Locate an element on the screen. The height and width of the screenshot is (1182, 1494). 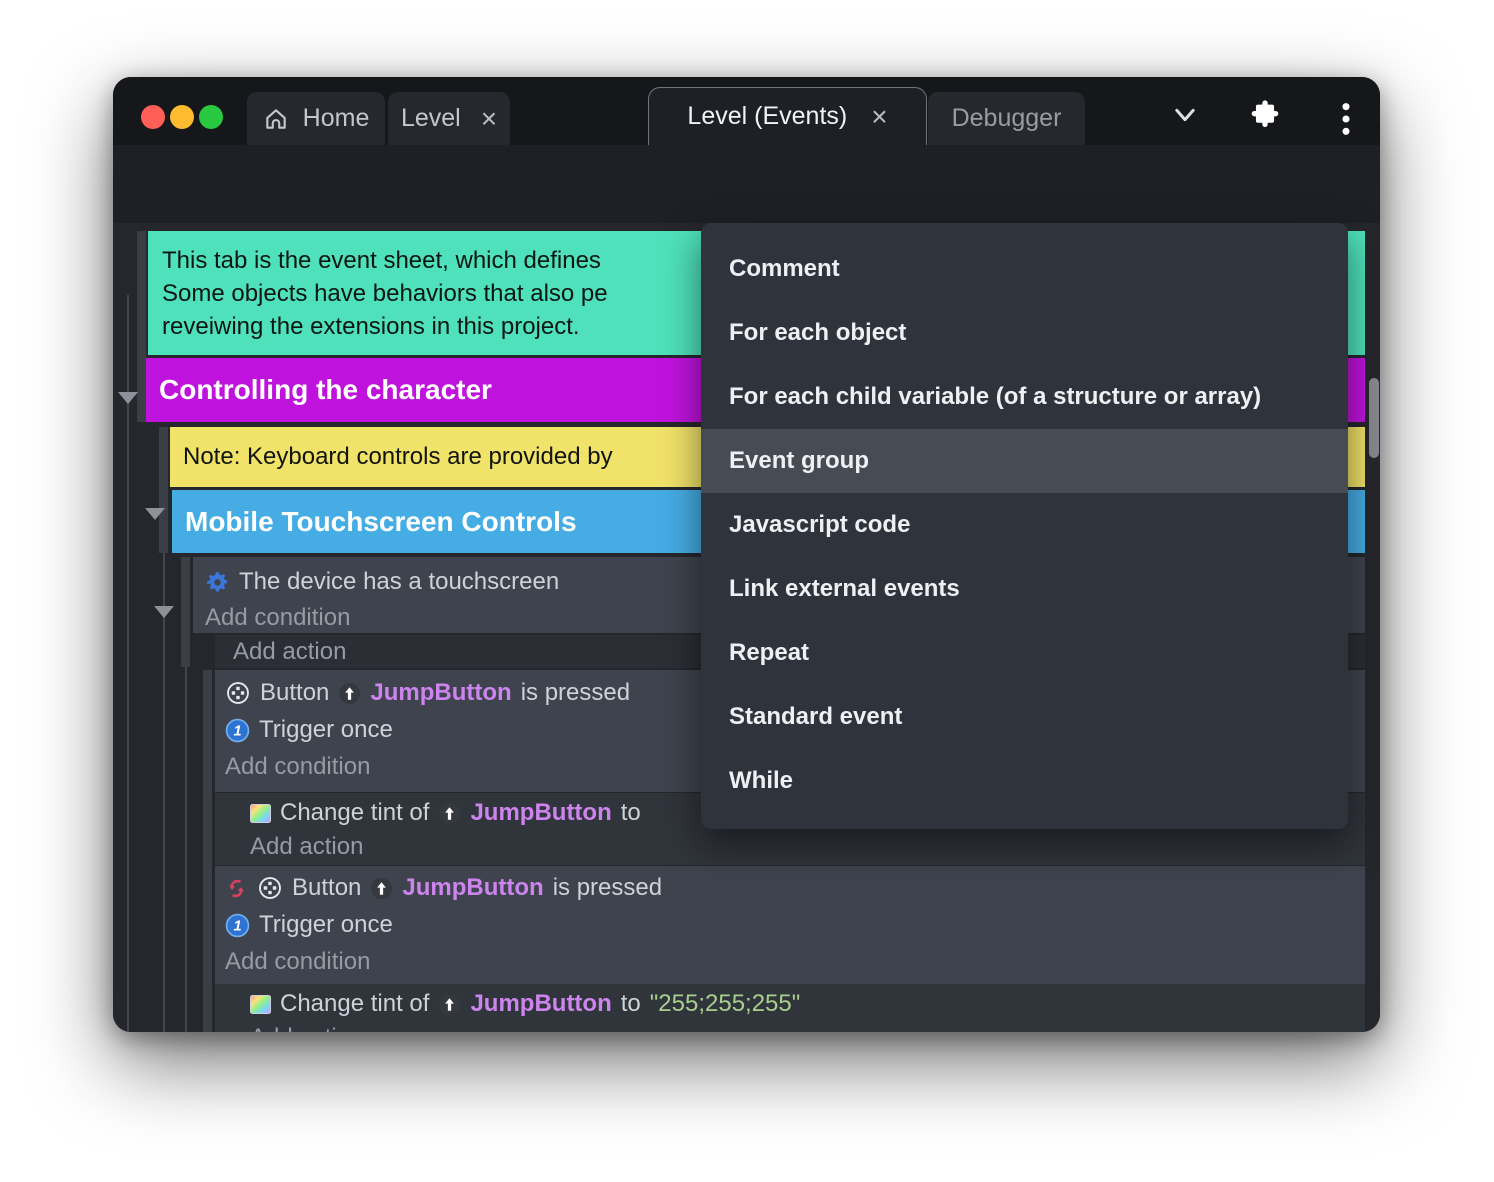
condition-row-touchscreen: The device has a touchscreen is located at coordinates (382, 582).